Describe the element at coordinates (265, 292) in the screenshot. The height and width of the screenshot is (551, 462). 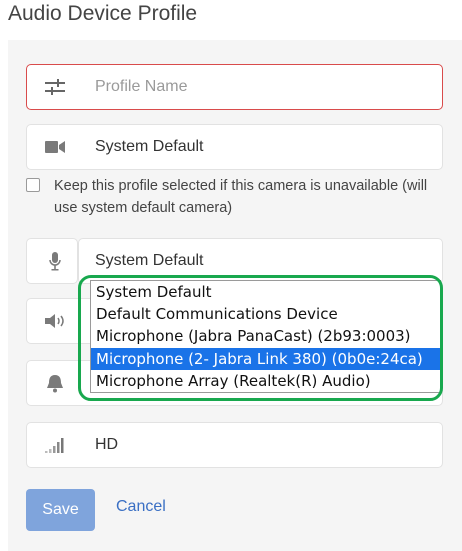
I see `microphone-option: System Default` at that location.